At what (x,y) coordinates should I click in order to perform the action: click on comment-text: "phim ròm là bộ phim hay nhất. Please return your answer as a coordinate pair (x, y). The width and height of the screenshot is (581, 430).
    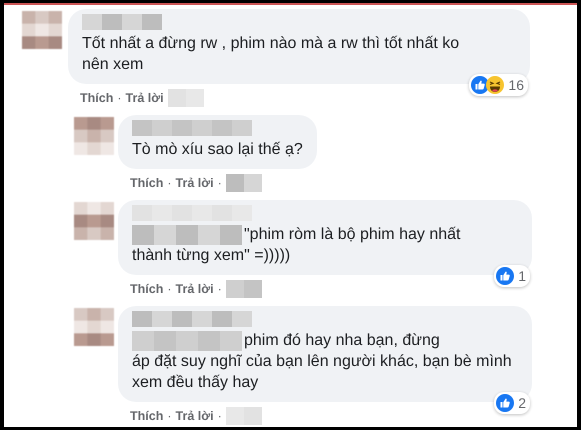
    Looking at the image, I should click on (352, 235).